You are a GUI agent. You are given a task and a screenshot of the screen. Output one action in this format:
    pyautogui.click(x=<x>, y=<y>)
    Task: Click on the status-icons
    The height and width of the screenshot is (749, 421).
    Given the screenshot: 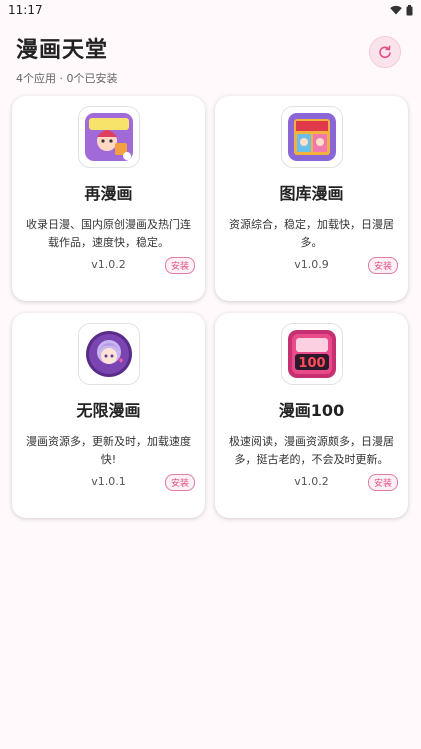 What is the action you would take?
    pyautogui.click(x=401, y=10)
    